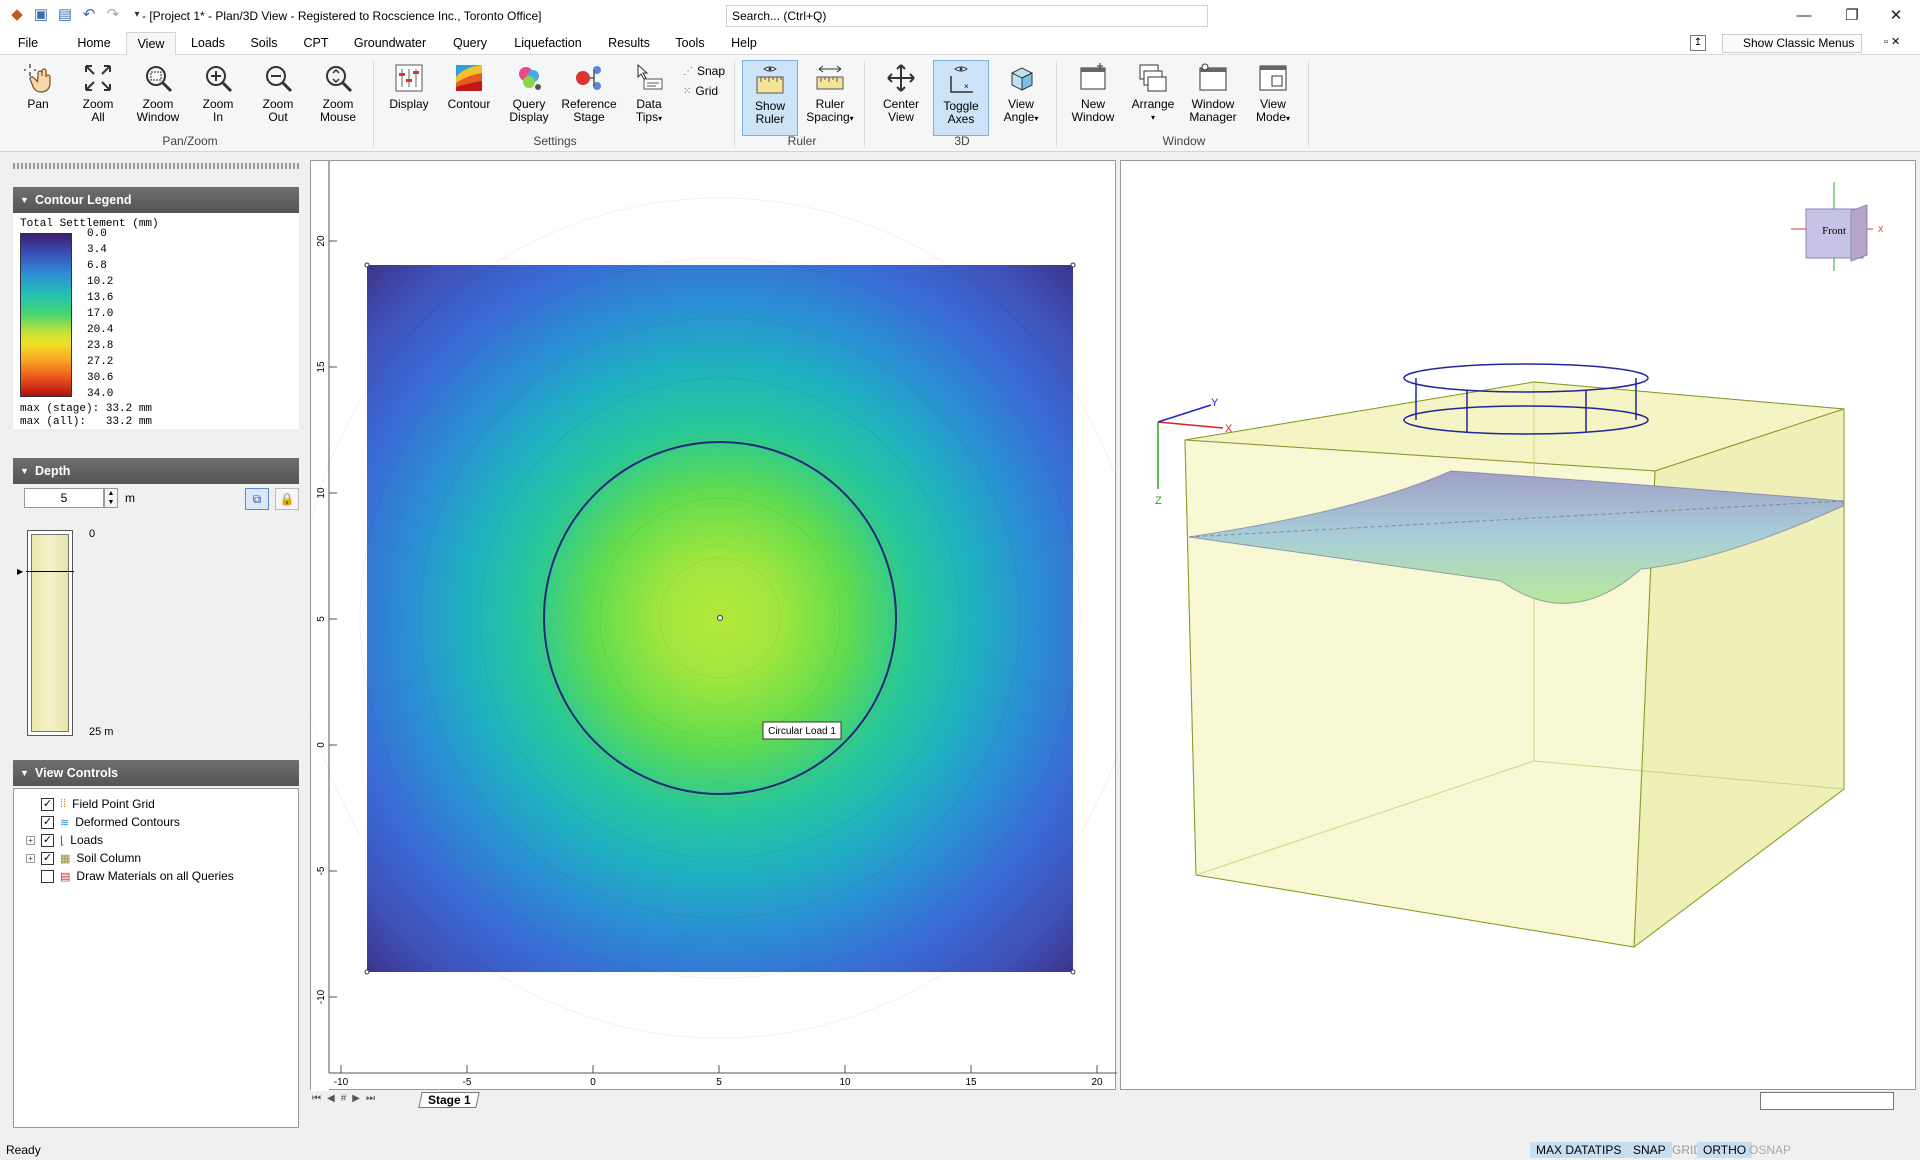 The image size is (1920, 1160). Describe the element at coordinates (548, 43) in the screenshot. I see `tab-liquefaction: Liquefaction` at that location.